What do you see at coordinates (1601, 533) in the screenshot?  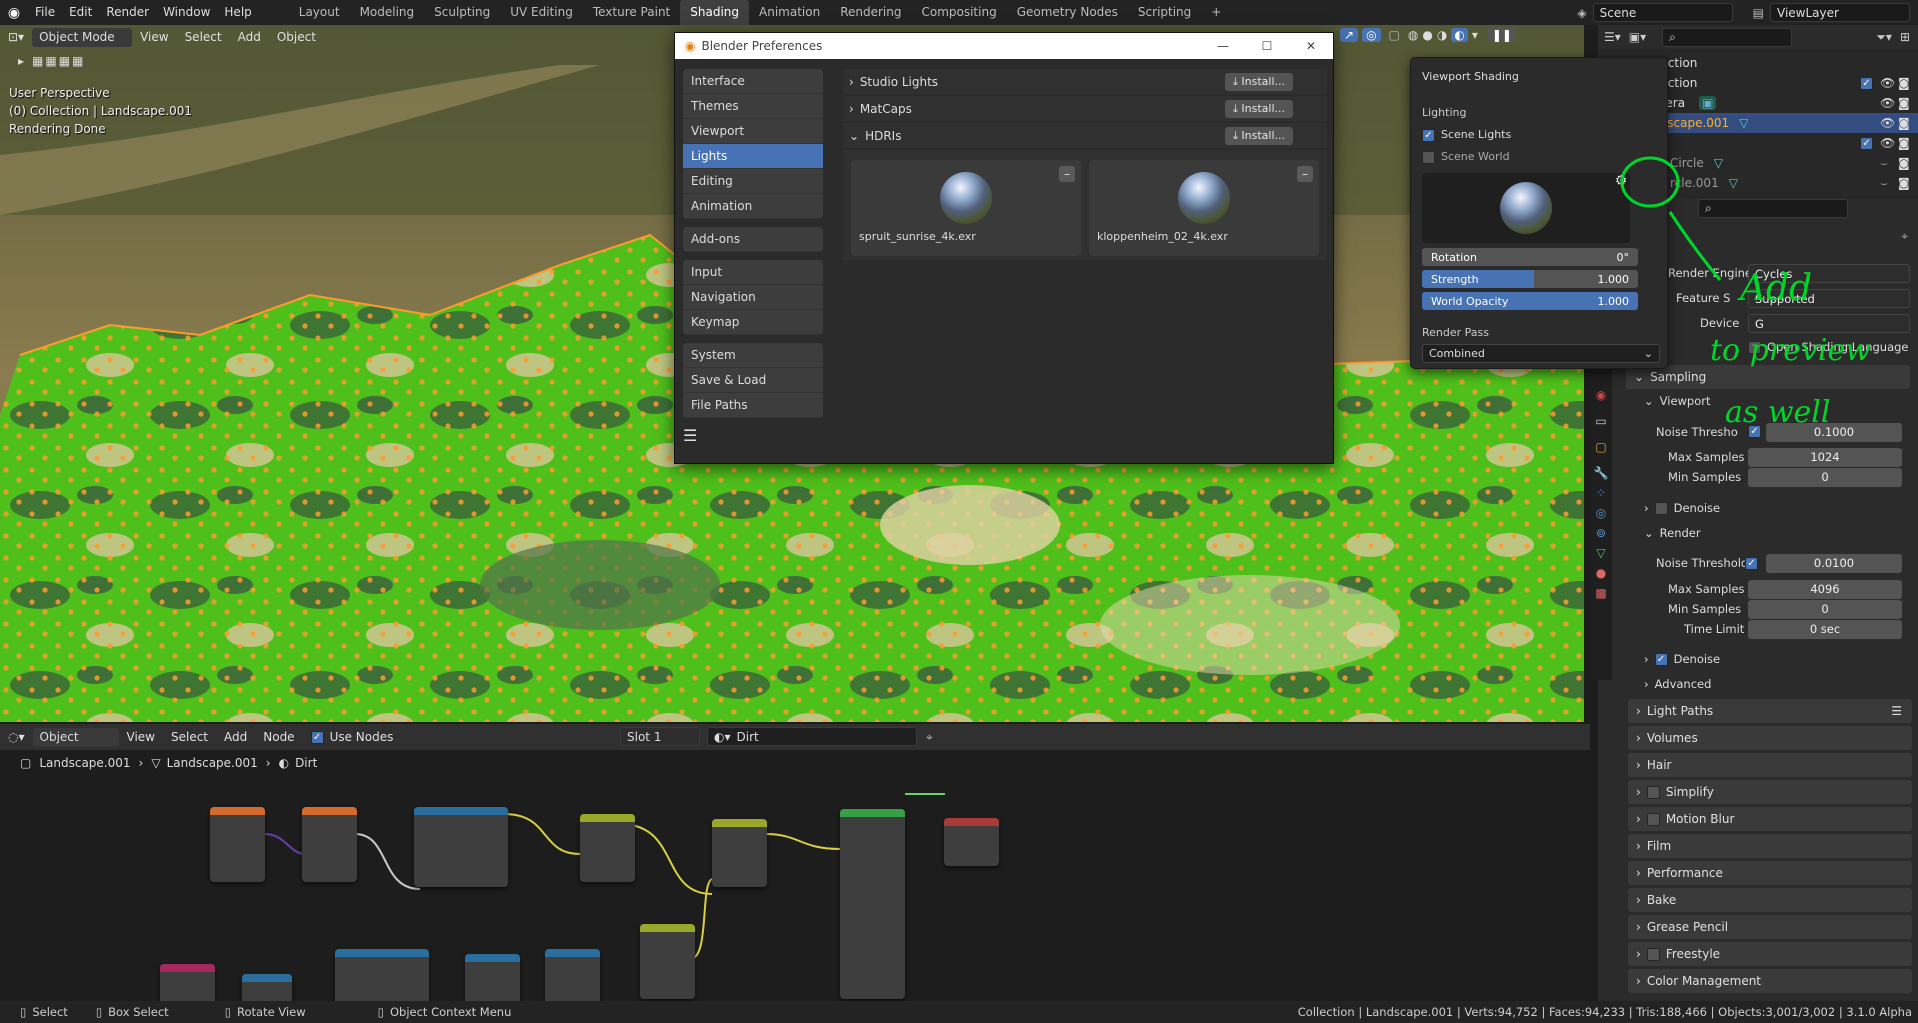 I see `constraints-tab-icon: ⊚` at bounding box center [1601, 533].